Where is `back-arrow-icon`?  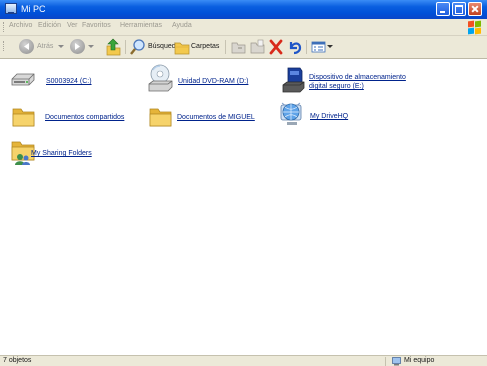 back-arrow-icon is located at coordinates (26, 46).